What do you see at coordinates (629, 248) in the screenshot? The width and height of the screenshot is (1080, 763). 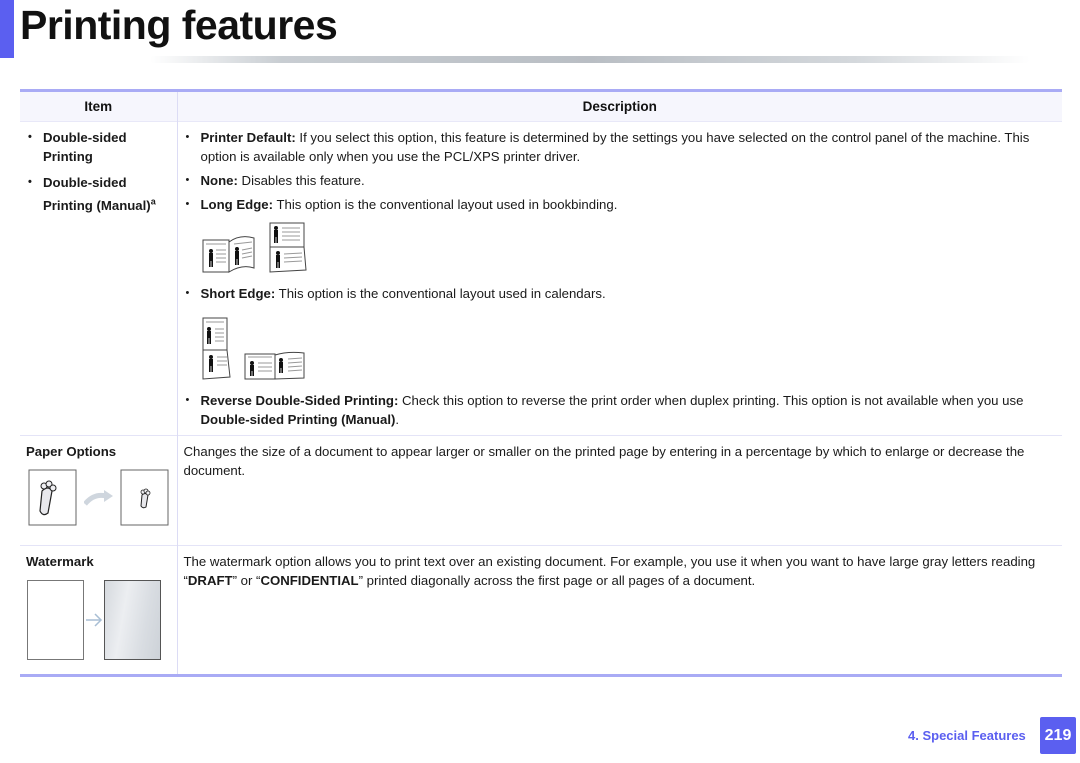 I see `long-edge-binding-illustration` at bounding box center [629, 248].